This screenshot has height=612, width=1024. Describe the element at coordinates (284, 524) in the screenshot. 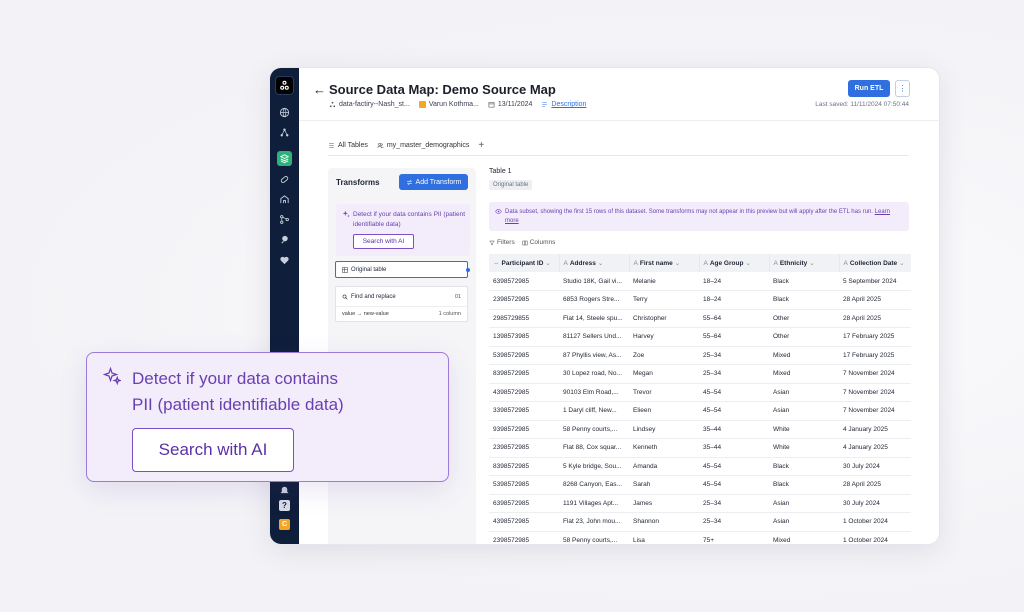

I see `user-avatar: C` at that location.